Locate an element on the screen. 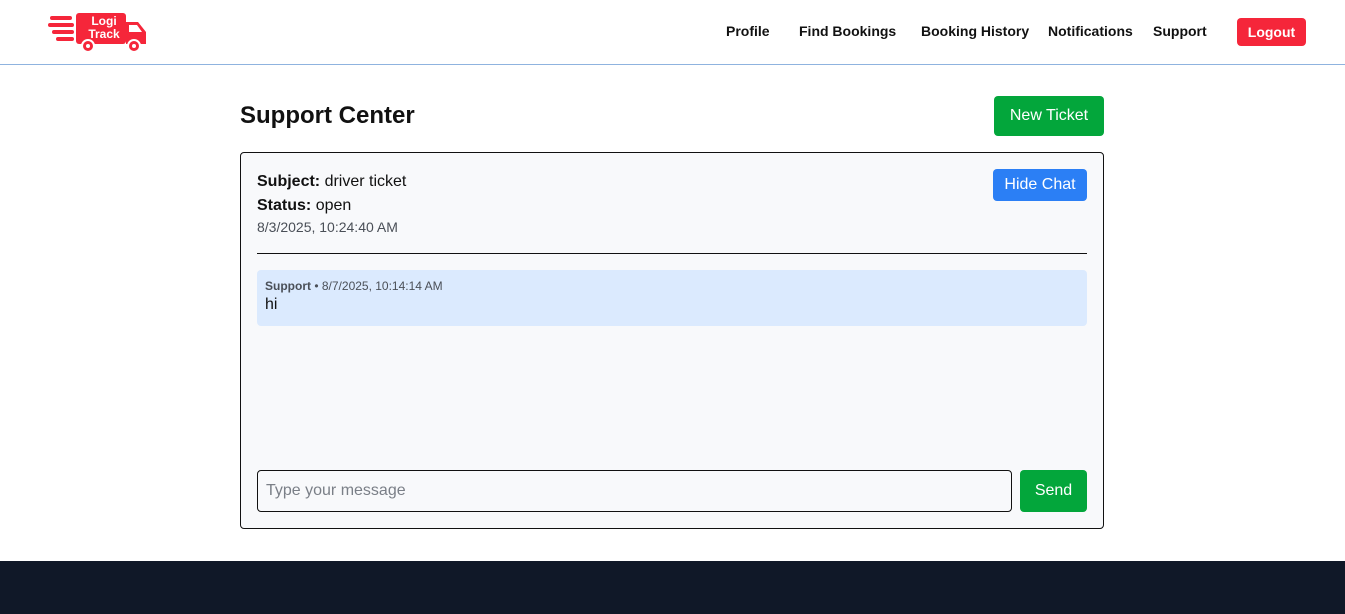  status-value: open is located at coordinates (333, 205).